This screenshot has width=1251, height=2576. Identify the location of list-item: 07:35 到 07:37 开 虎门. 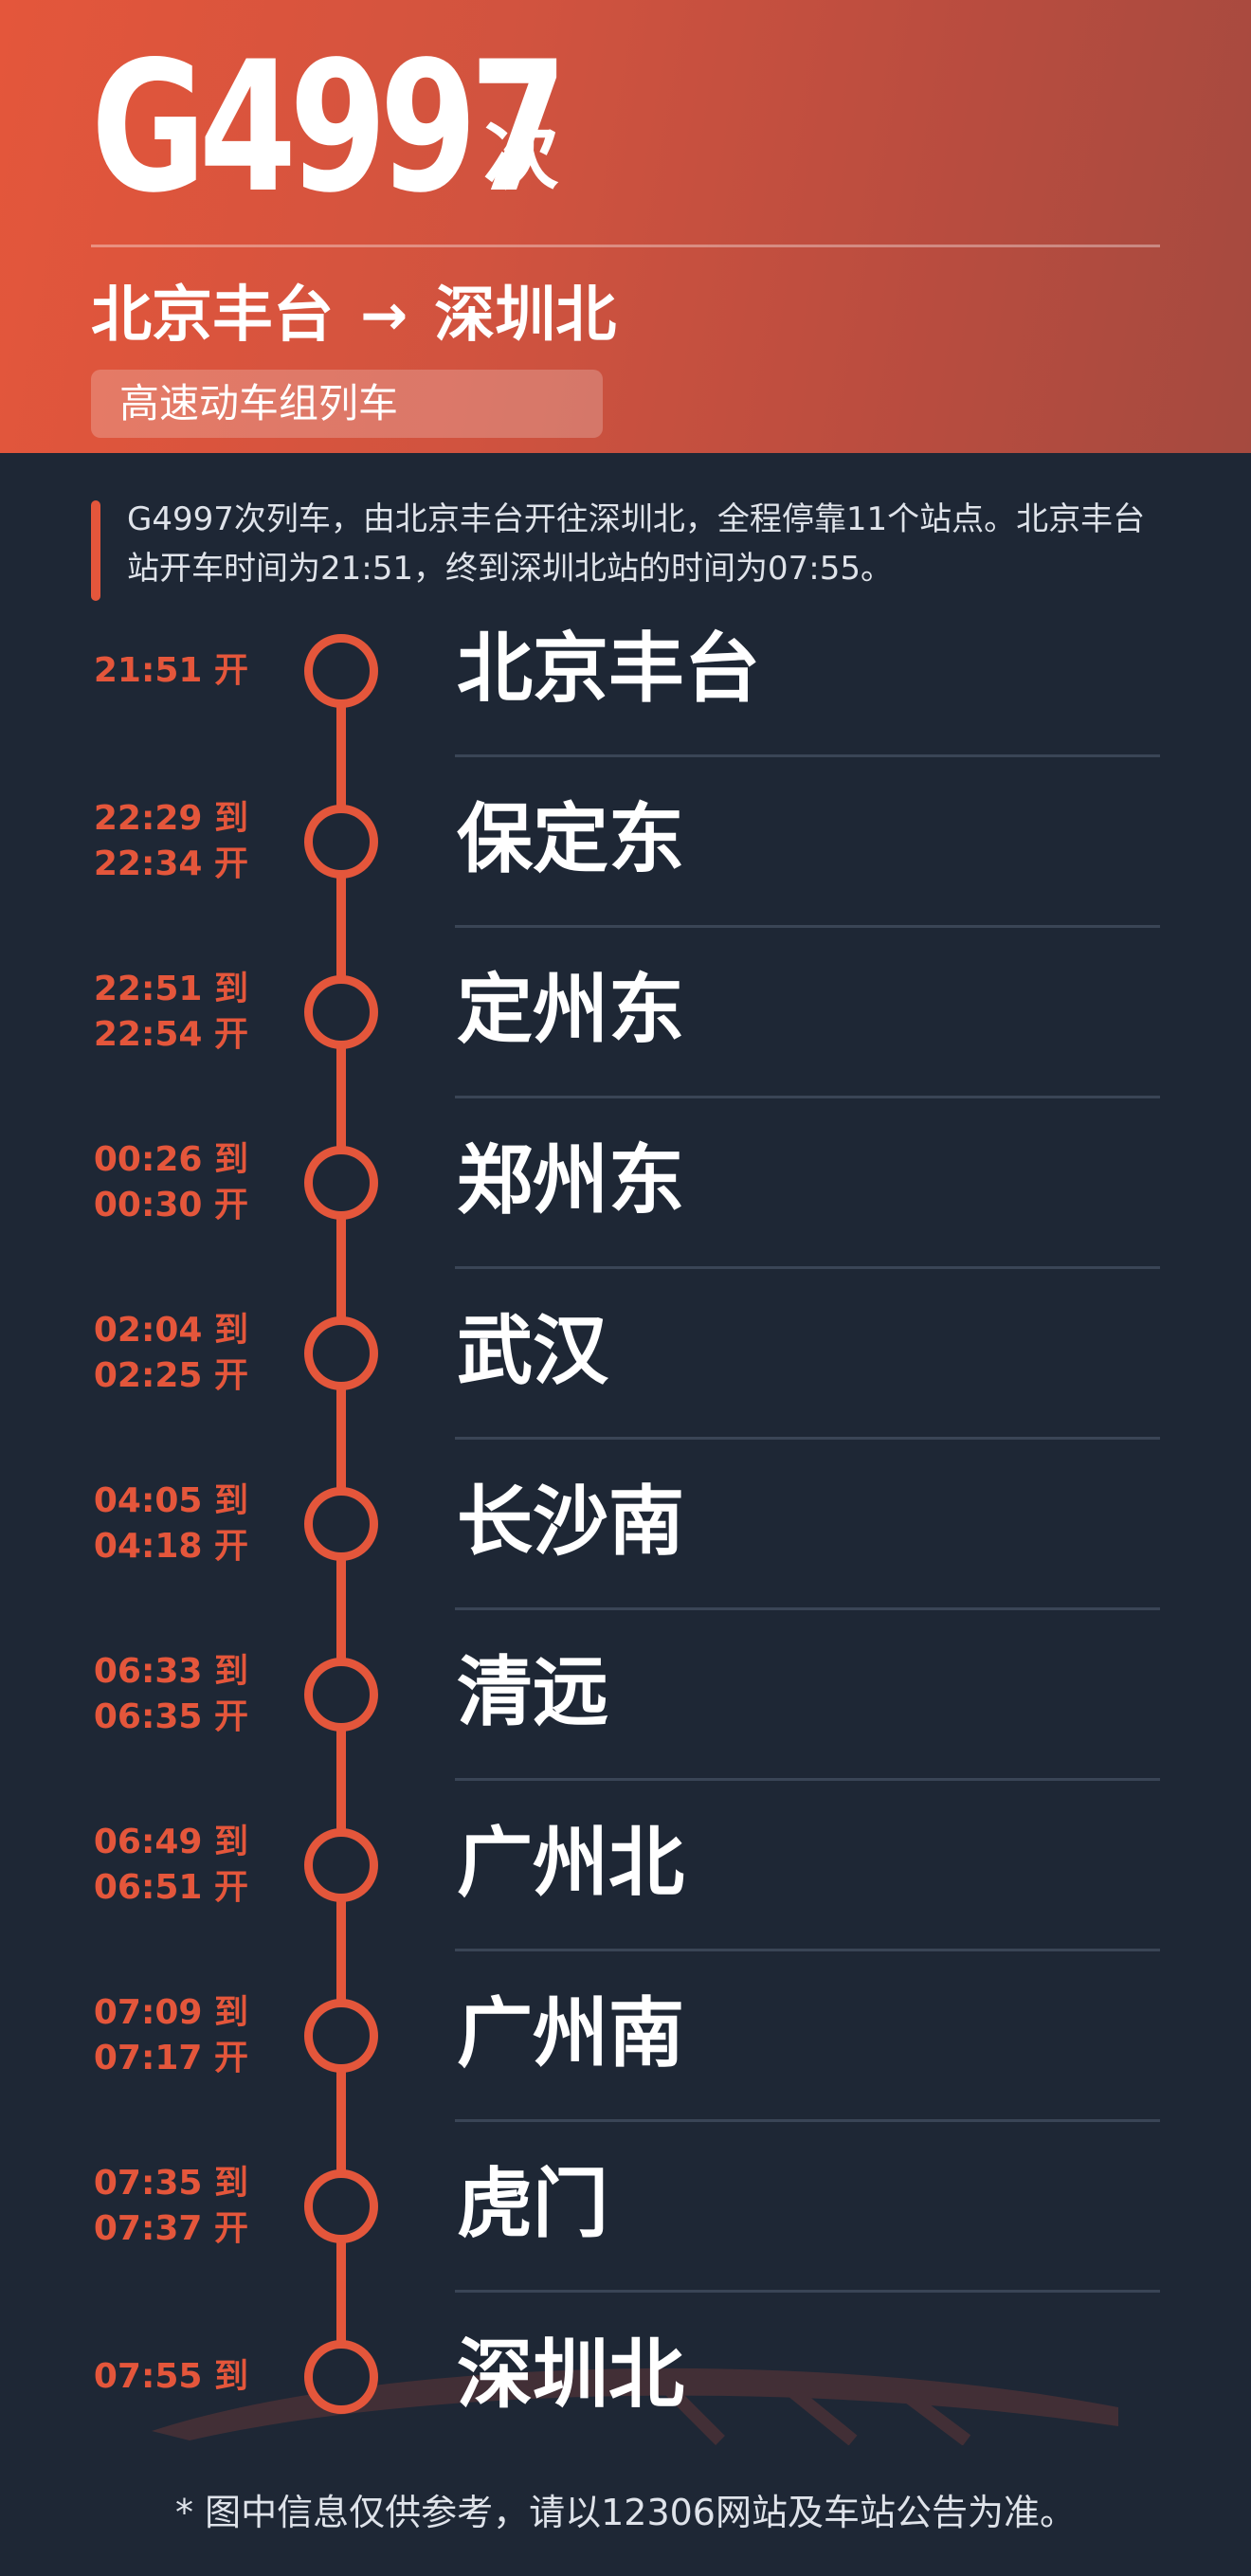
(626, 2207).